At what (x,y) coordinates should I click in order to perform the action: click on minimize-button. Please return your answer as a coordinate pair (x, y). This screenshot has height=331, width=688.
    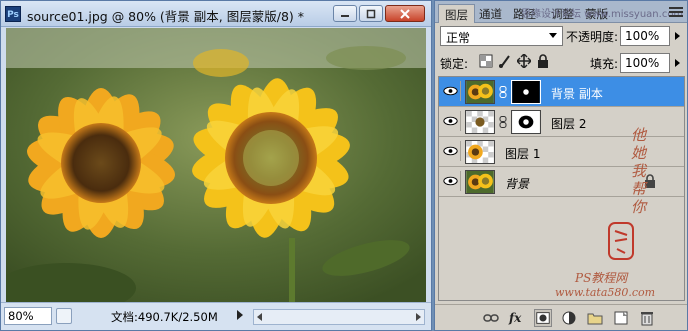
    Looking at the image, I should click on (345, 13).